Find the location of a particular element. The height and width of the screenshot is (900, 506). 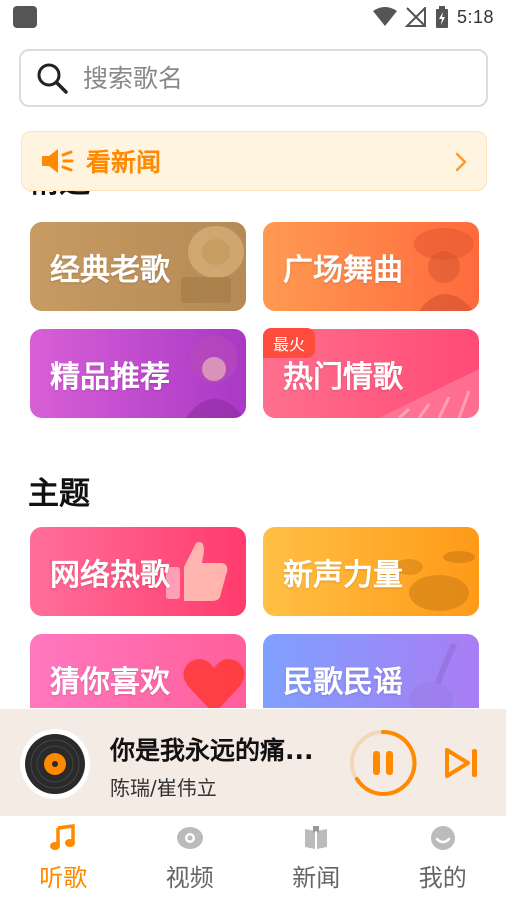

speaker-icon is located at coordinates (58, 161).